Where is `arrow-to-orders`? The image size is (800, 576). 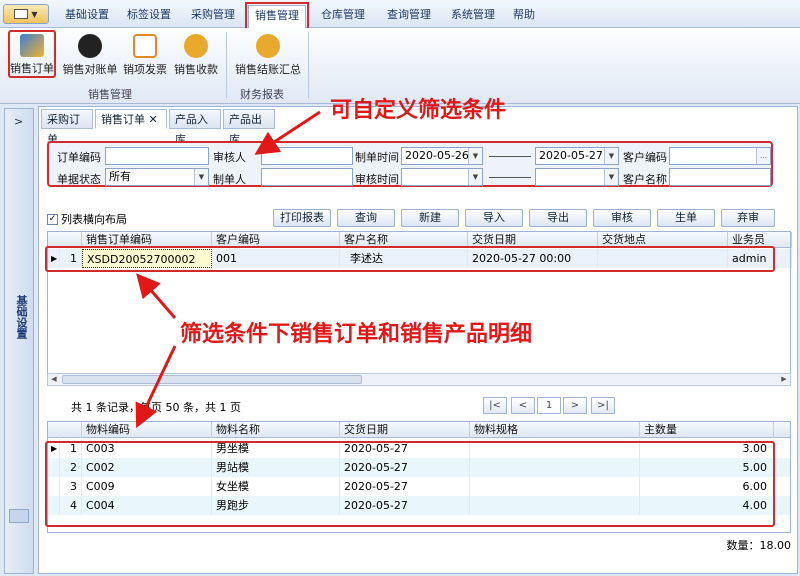
arrow-to-orders is located at coordinates (156, 296).